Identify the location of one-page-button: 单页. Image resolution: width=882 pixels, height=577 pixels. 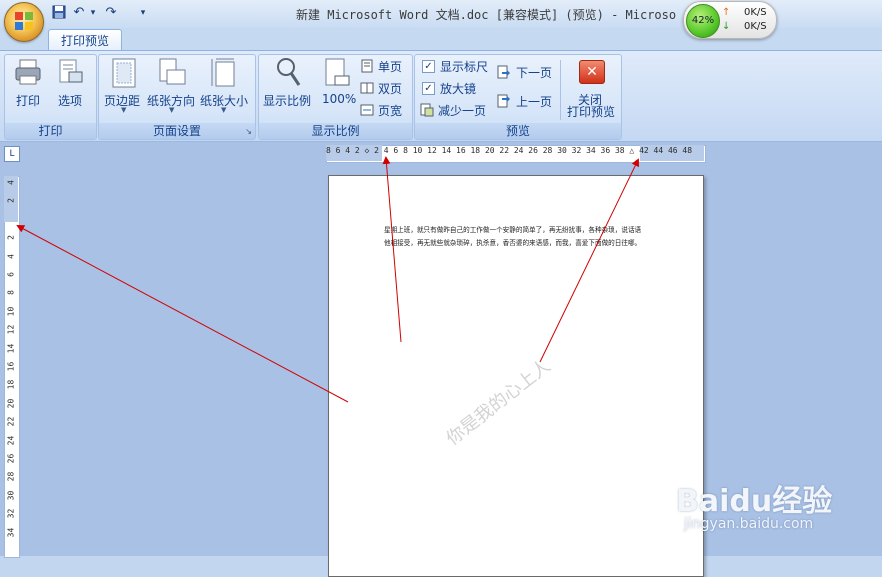
(384, 66).